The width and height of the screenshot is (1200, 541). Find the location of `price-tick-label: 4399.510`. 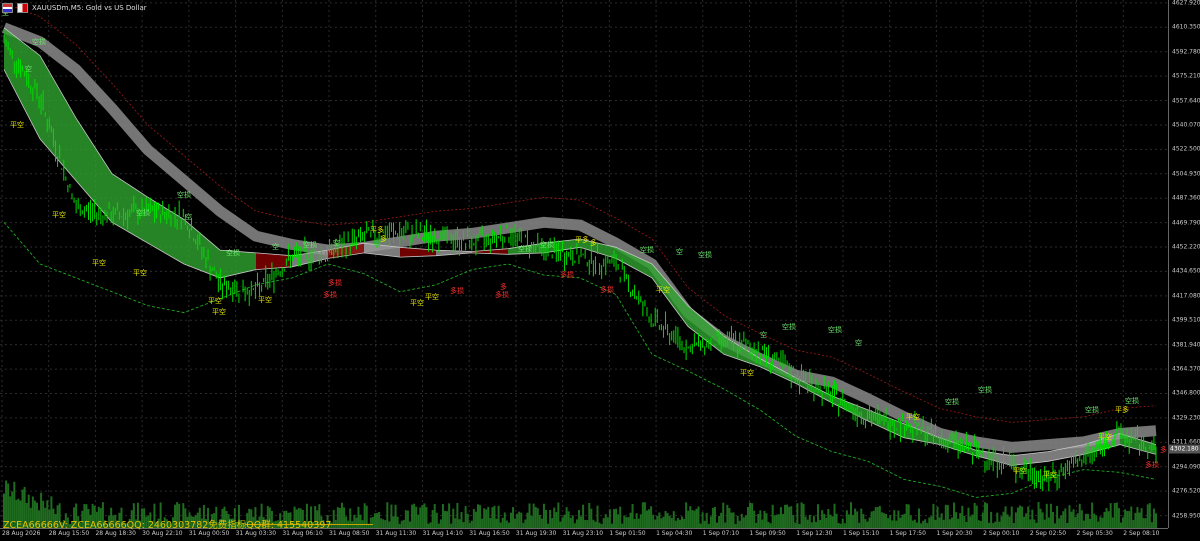

price-tick-label: 4399.510 is located at coordinates (1186, 320).